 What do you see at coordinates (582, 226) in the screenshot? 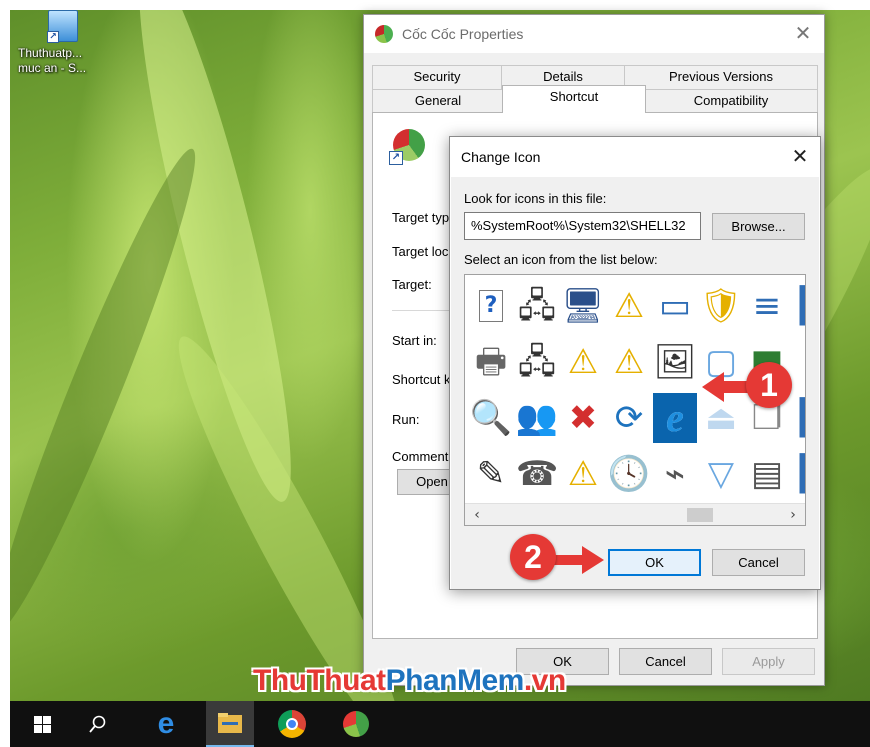
I see `icon-file-path-input: %SystemRoot%\System32\SHELL32` at bounding box center [582, 226].